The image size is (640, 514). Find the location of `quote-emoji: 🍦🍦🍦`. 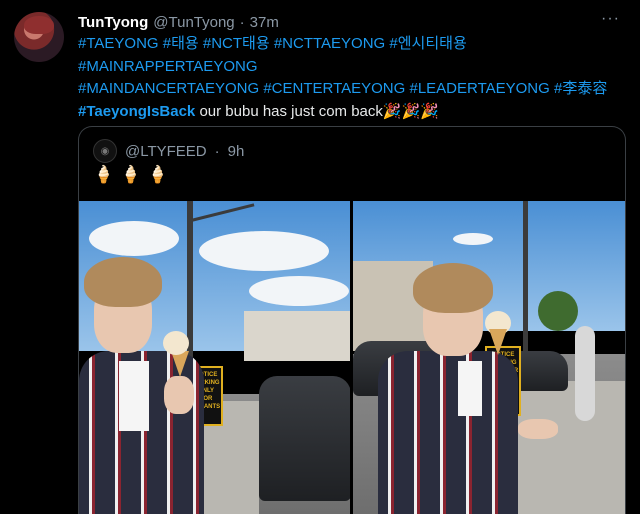

quote-emoji: 🍦🍦🍦 is located at coordinates (134, 174).